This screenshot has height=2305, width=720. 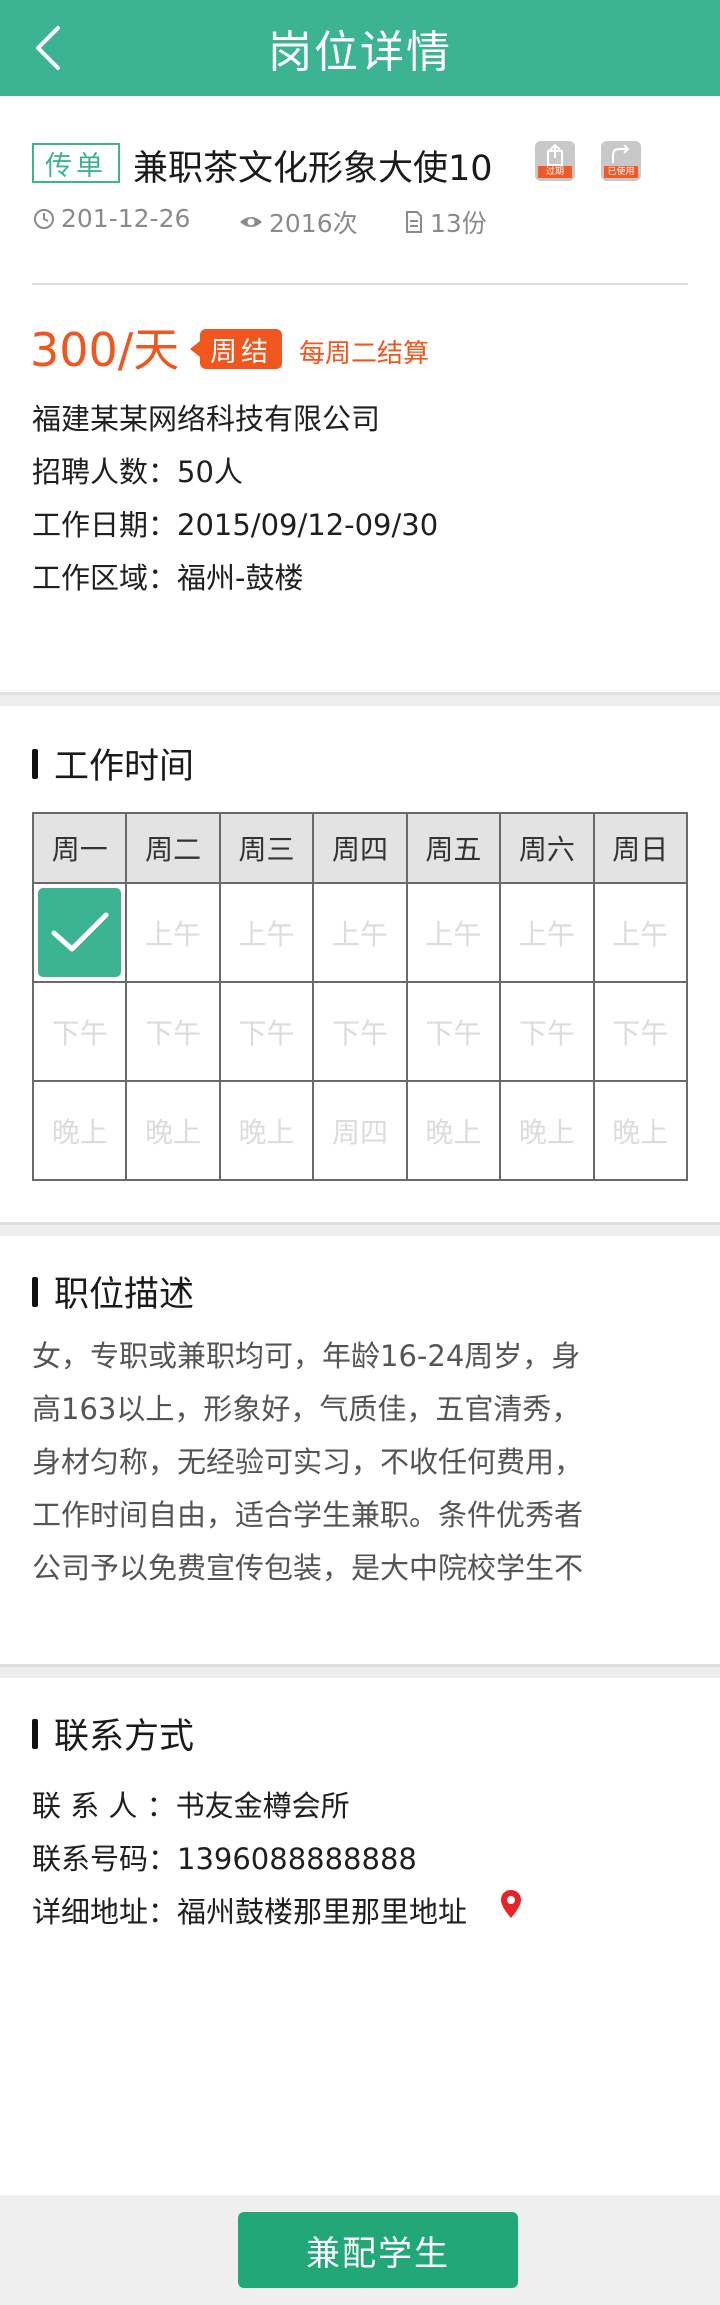 What do you see at coordinates (50, 48) in the screenshot?
I see `back-arrow-icon` at bounding box center [50, 48].